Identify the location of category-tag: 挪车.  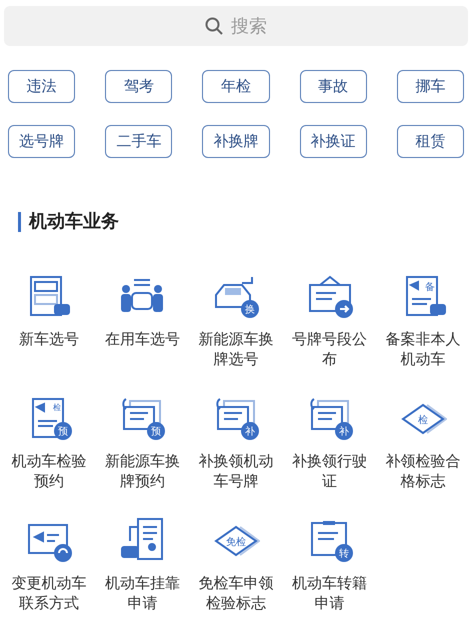
(430, 86).